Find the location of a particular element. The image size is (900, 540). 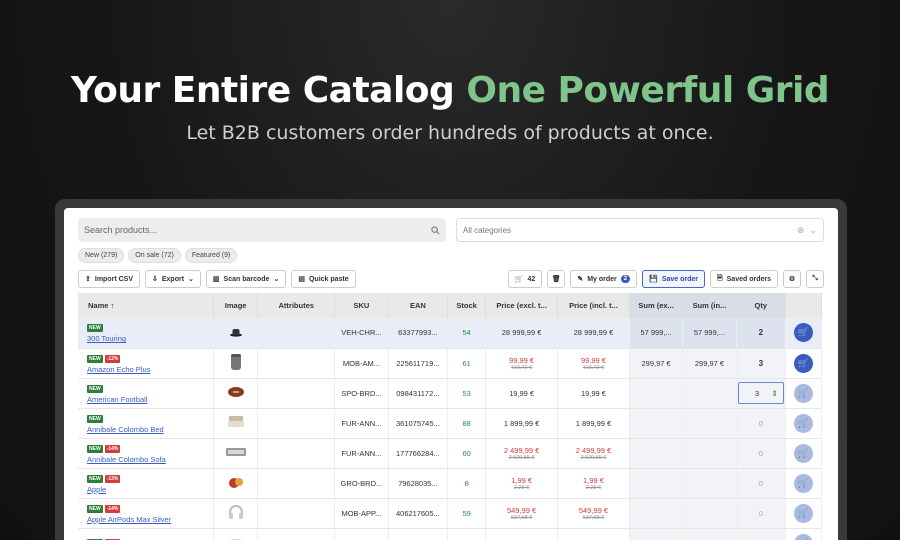

cart-count: 42 is located at coordinates (531, 279).